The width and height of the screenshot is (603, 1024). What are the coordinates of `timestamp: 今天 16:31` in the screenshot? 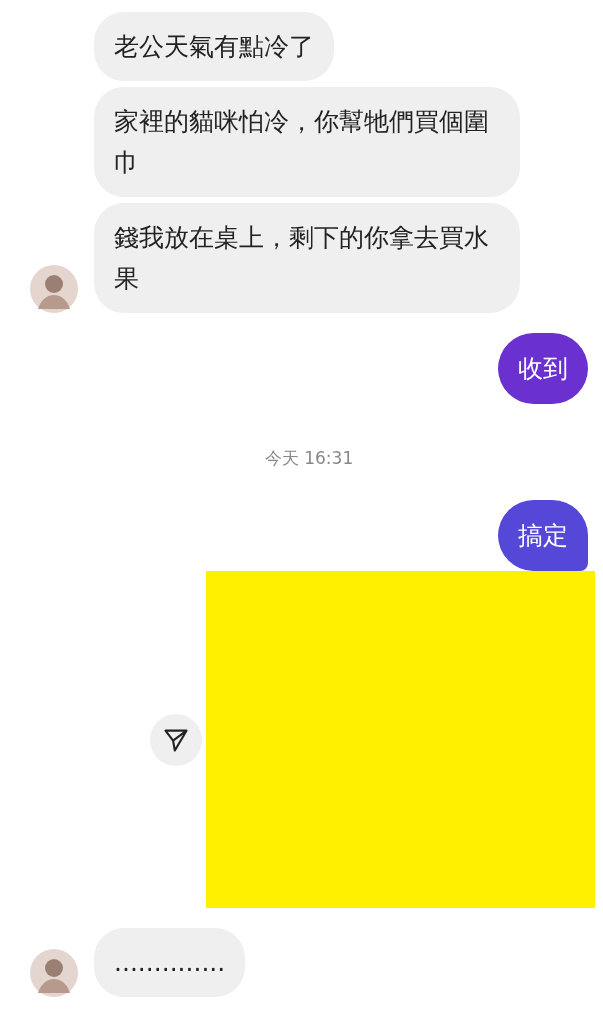 It's located at (309, 458).